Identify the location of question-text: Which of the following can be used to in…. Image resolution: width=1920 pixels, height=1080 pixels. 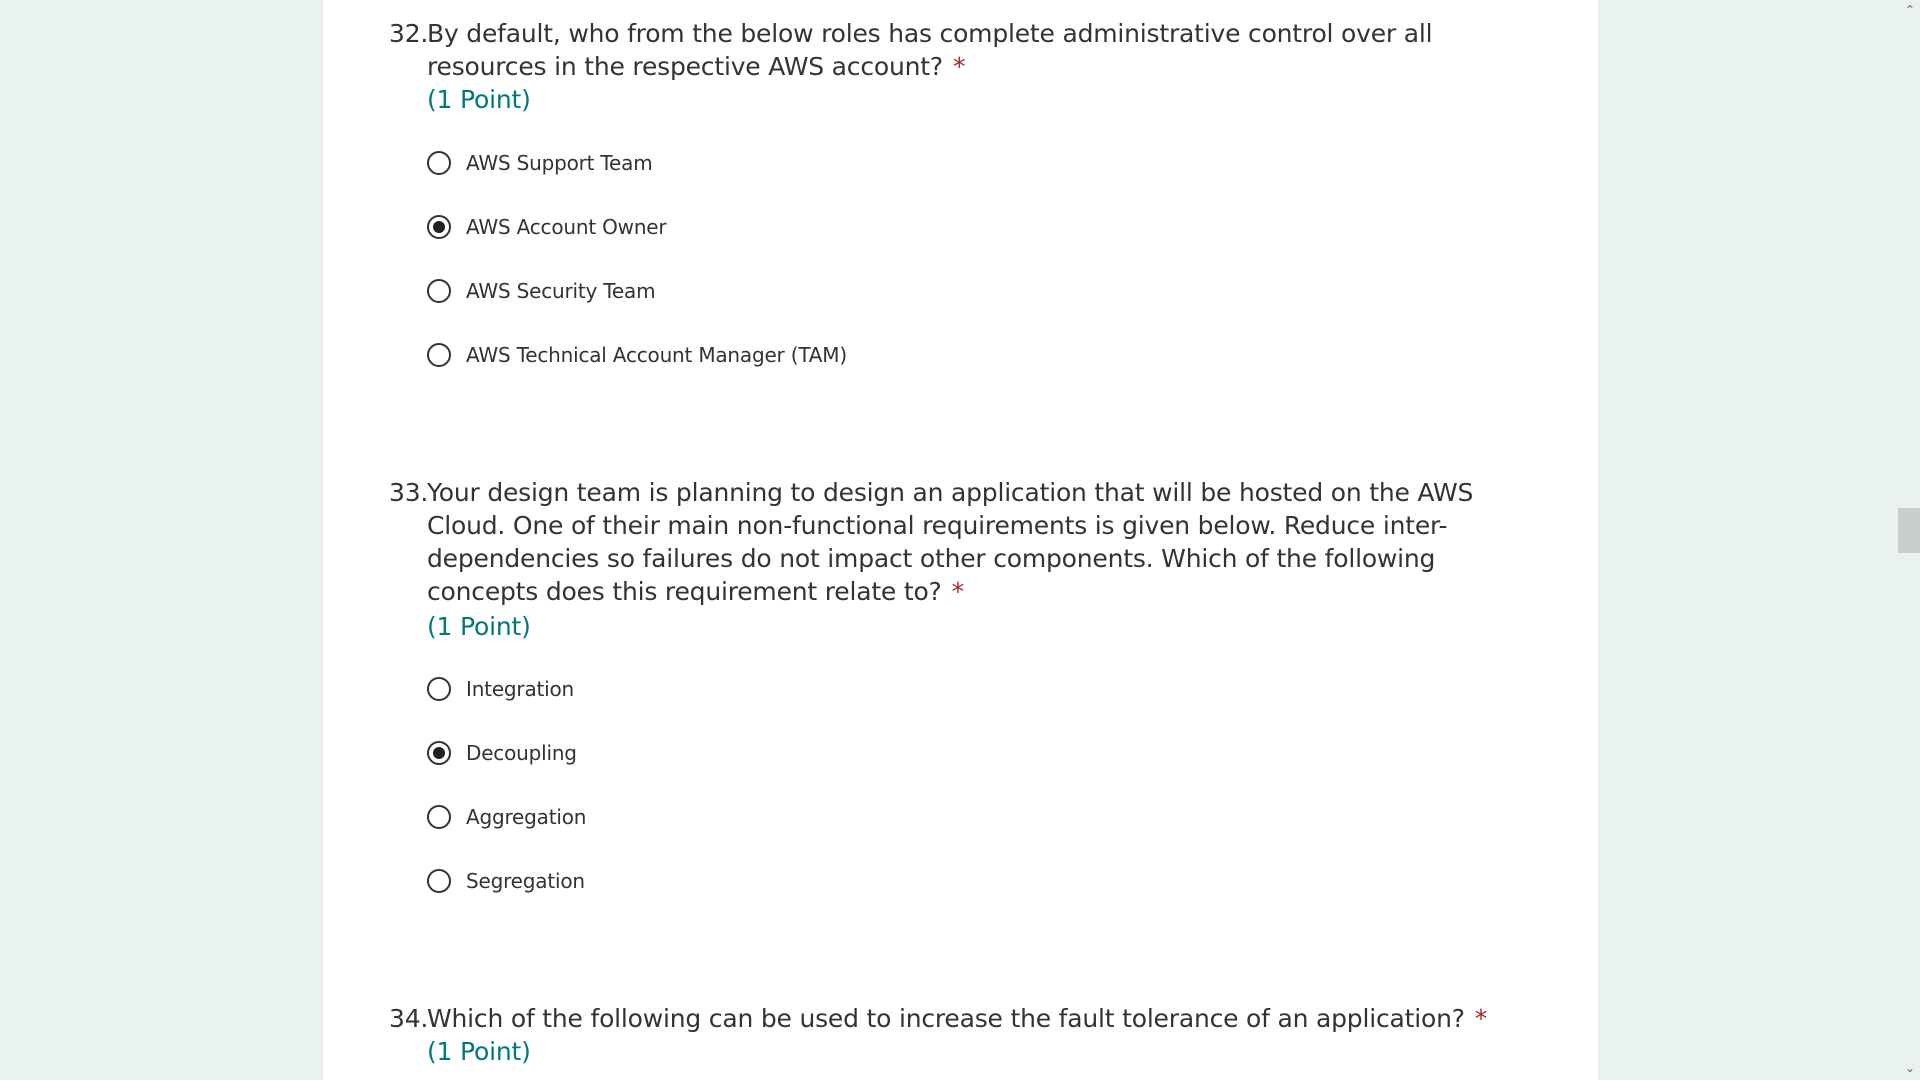
(946, 1018).